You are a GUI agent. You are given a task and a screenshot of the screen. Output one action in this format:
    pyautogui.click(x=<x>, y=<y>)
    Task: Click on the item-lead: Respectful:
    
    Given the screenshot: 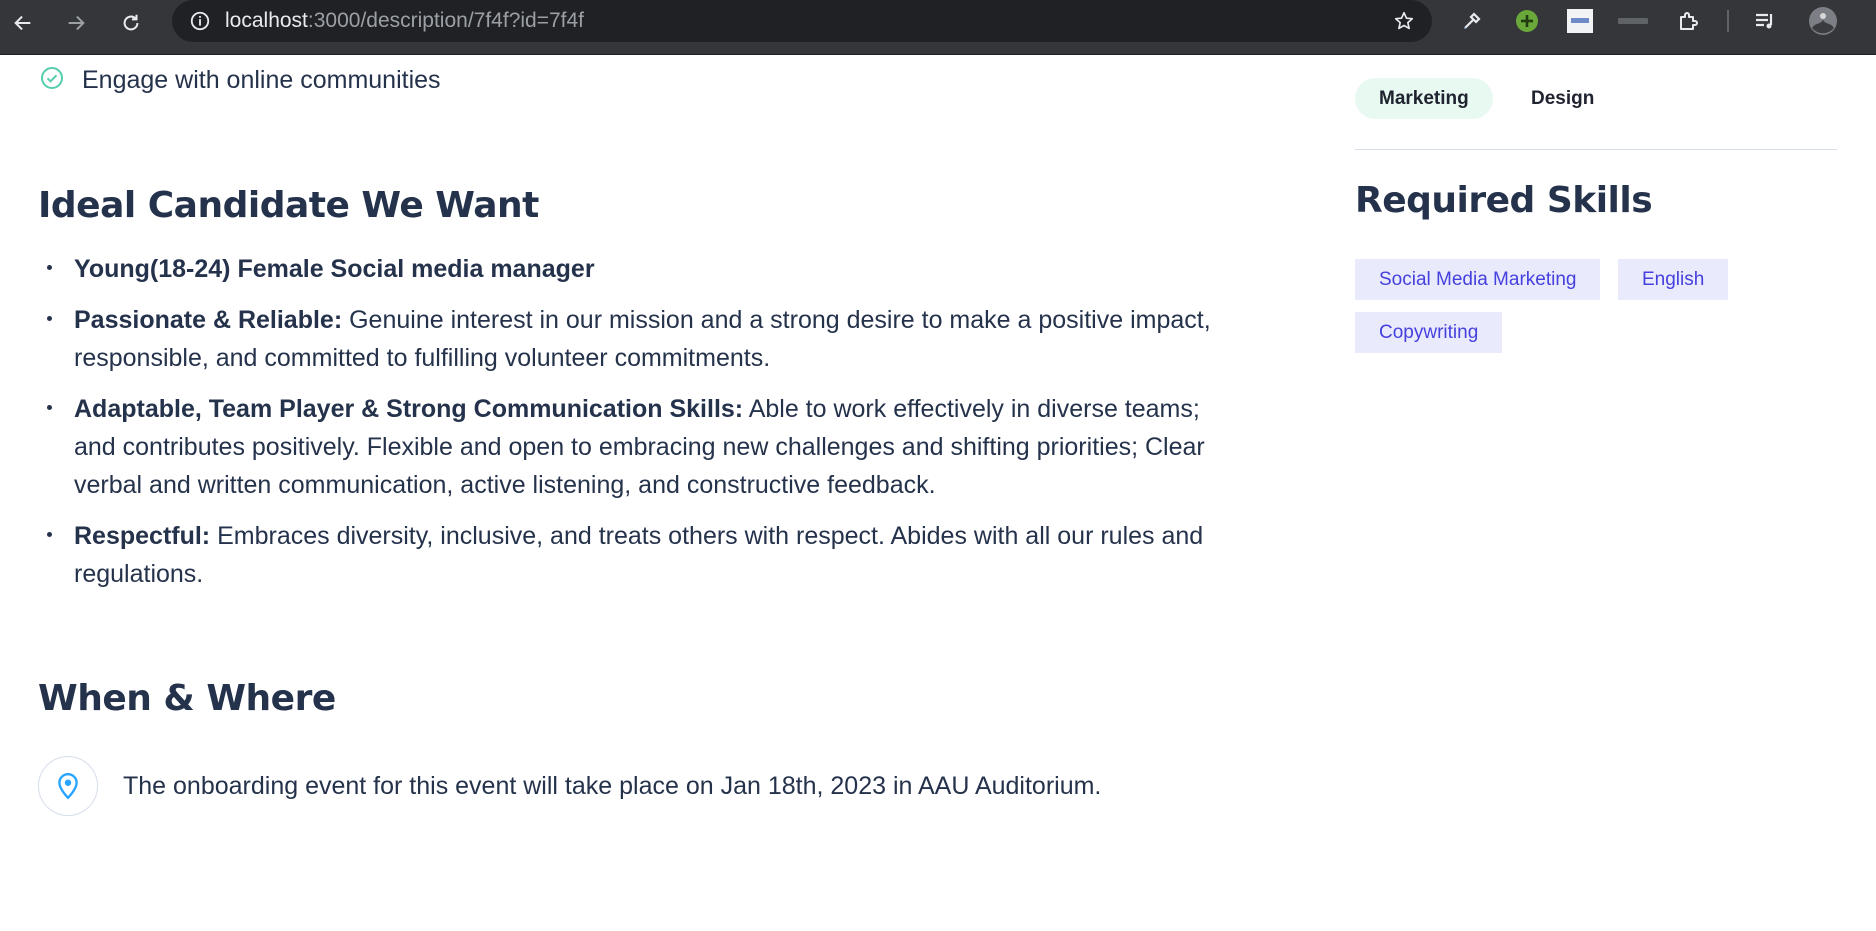 What is the action you would take?
    pyautogui.click(x=142, y=536)
    